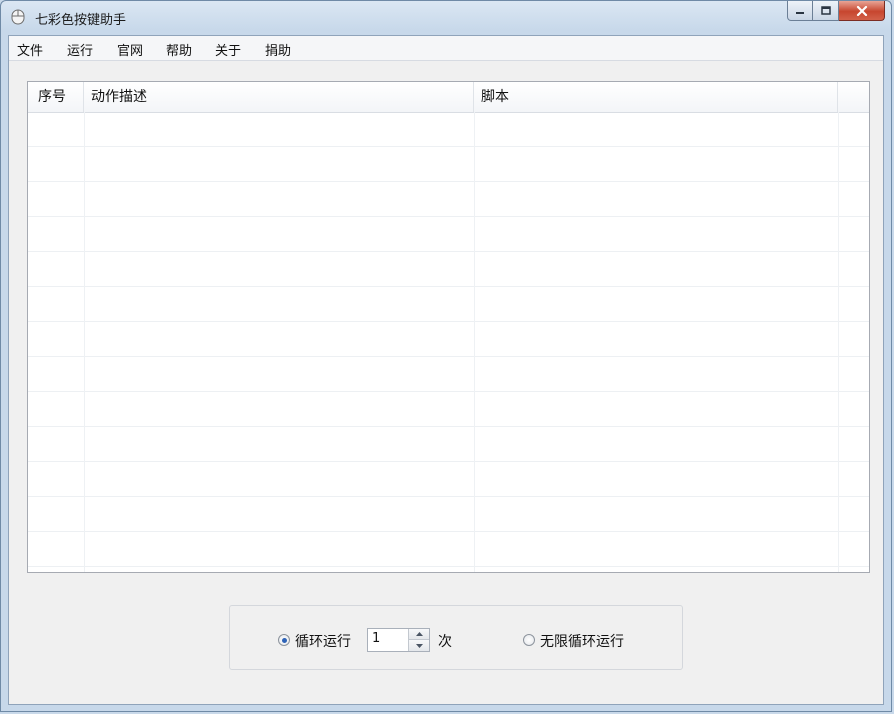  What do you see at coordinates (56, 97) in the screenshot?
I see `column-header-index: 序号` at bounding box center [56, 97].